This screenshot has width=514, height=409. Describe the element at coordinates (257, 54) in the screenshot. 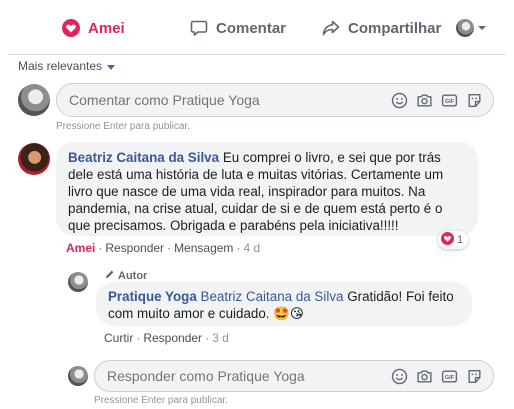

I see `action-bar-divider` at that location.